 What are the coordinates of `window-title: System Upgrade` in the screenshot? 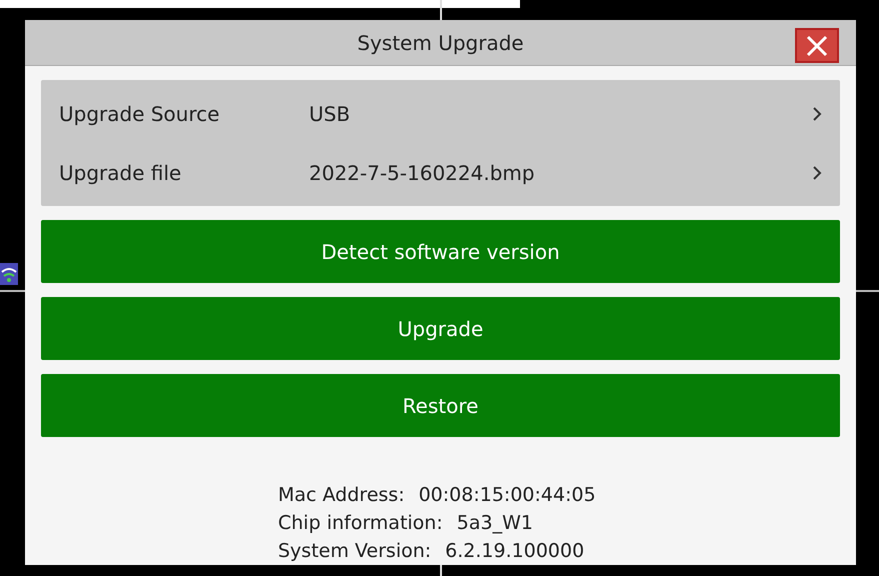 It's located at (440, 43).